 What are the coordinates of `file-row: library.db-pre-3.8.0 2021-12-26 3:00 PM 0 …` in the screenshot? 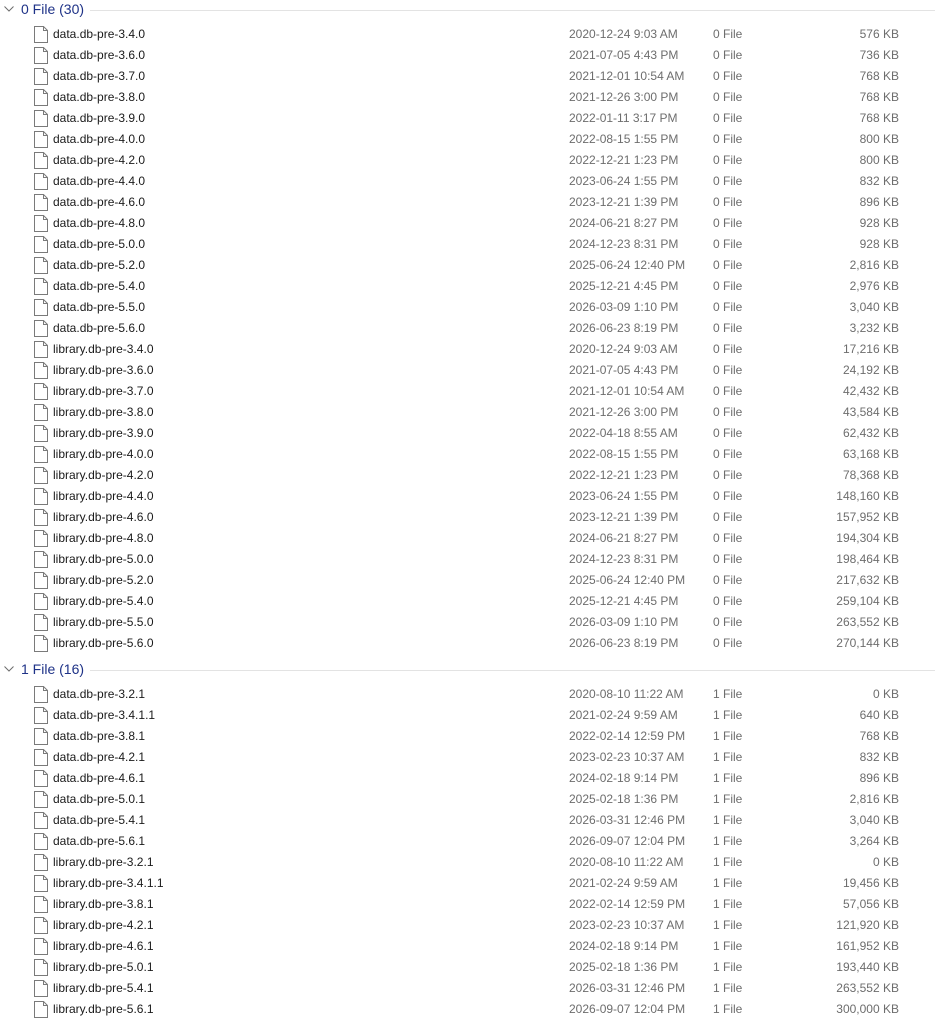 It's located at (469, 412).